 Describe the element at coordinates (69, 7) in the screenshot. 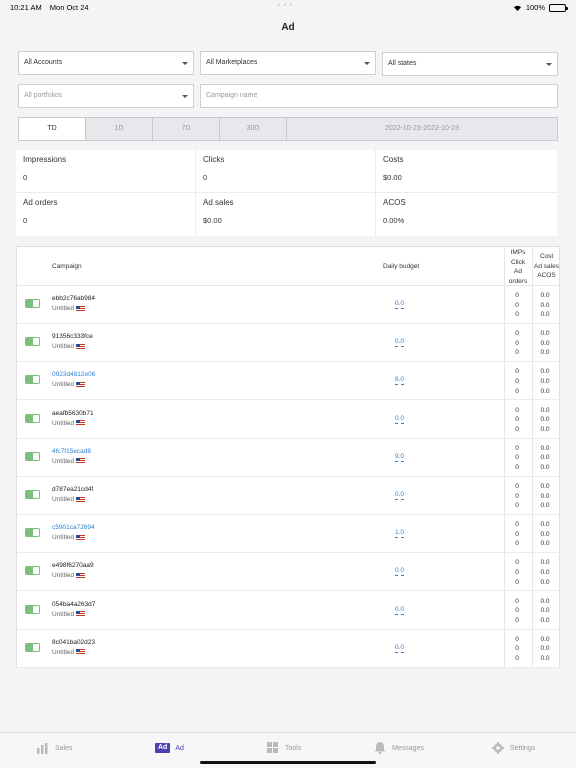

I see `status-date: Mon Oct 24` at that location.